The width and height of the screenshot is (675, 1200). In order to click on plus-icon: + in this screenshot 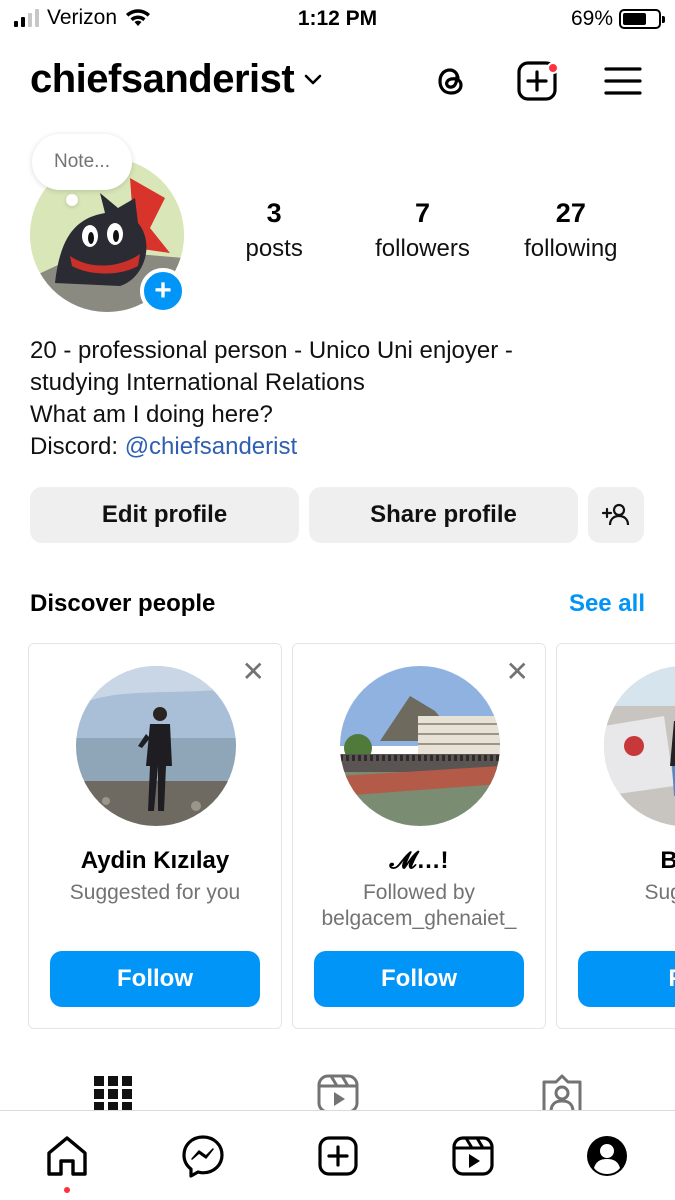, I will do `click(163, 290)`.